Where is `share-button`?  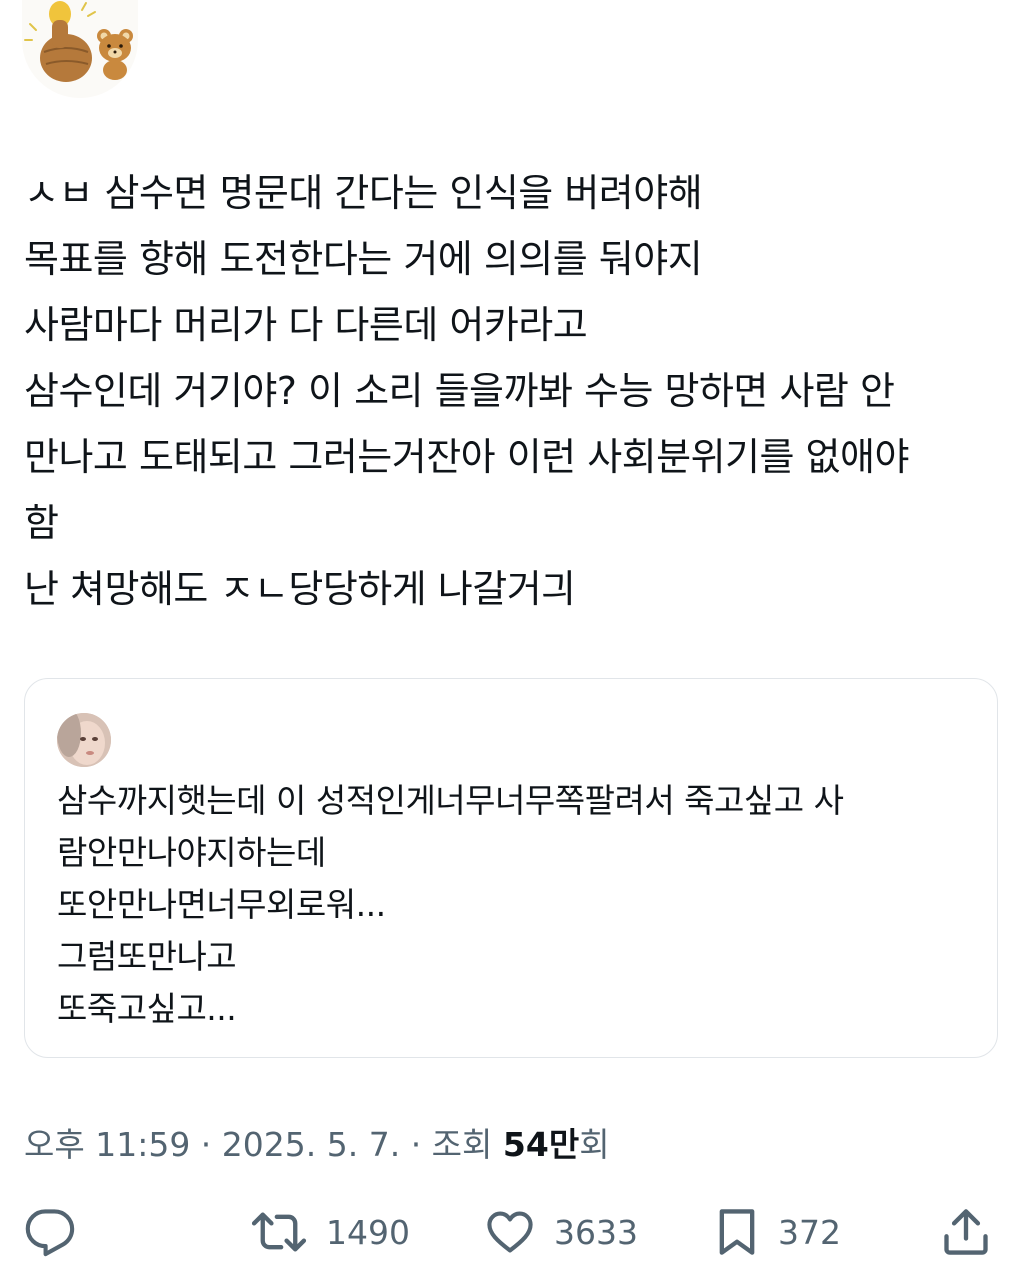 share-button is located at coordinates (966, 1232).